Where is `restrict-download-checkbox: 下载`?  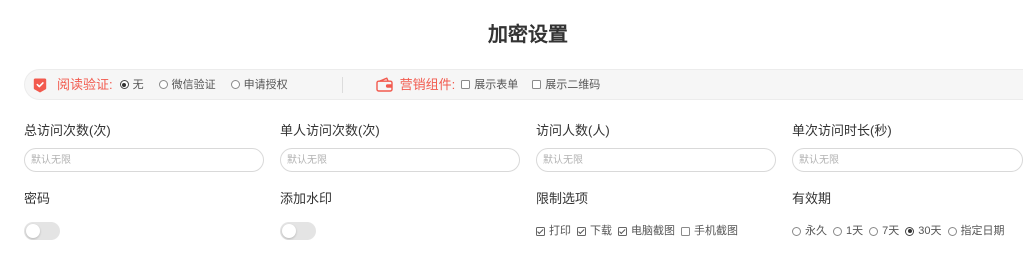 restrict-download-checkbox: 下载 is located at coordinates (594, 231).